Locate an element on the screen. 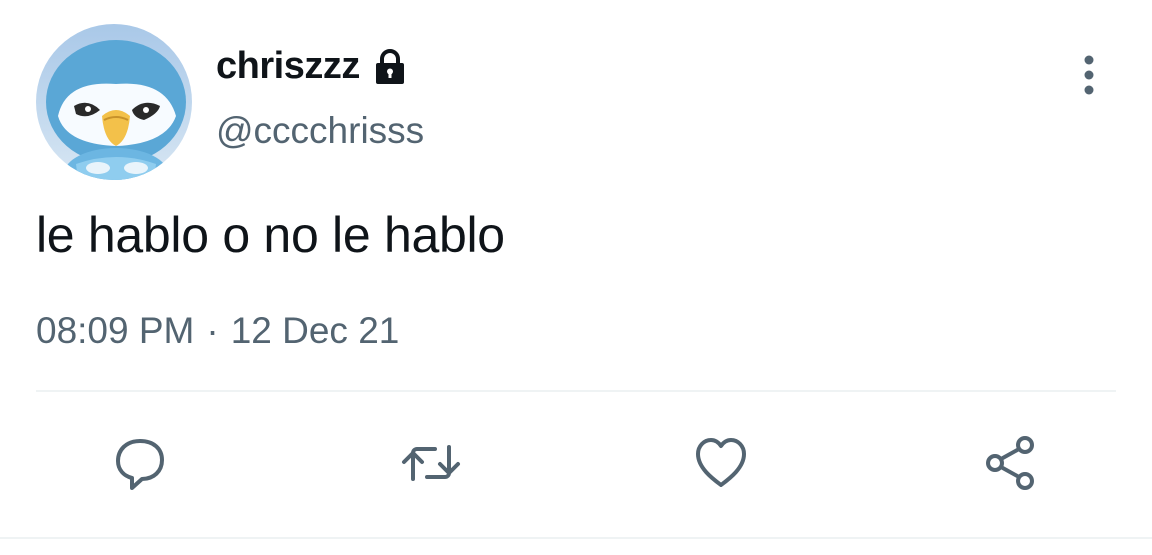 The image size is (1152, 555). bottom-divider is located at coordinates (576, 538).